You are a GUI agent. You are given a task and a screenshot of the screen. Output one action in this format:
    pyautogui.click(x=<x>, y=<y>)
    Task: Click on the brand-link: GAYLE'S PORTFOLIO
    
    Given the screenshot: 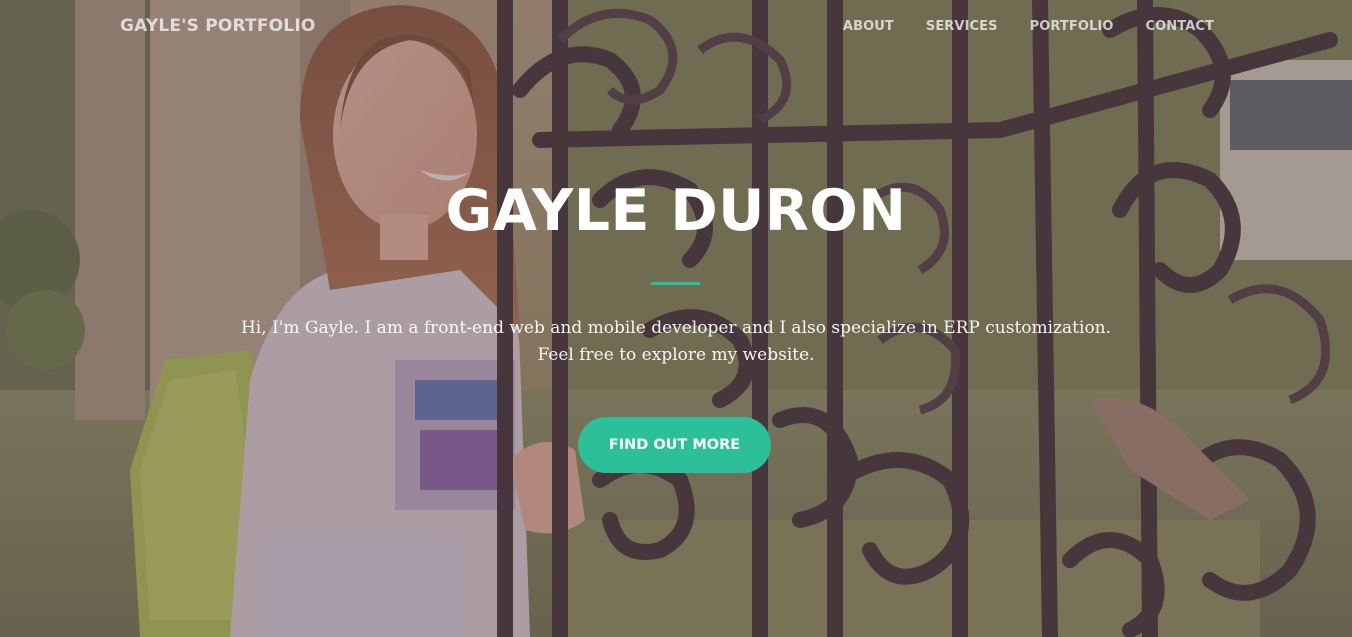 What is the action you would take?
    pyautogui.click(x=218, y=26)
    